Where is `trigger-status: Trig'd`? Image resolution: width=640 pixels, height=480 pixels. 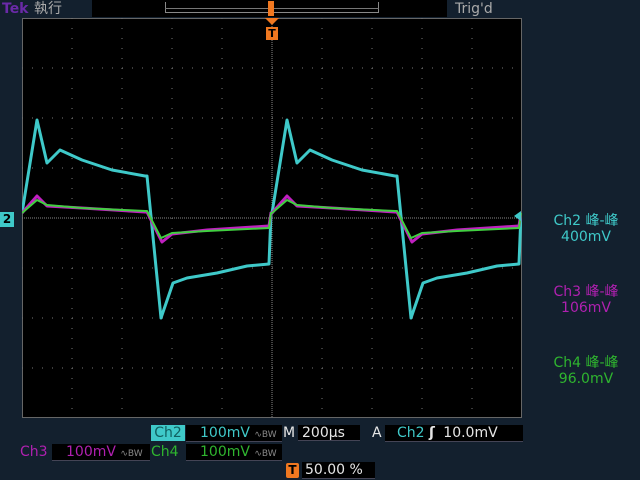
trigger-status: Trig'd is located at coordinates (474, 9).